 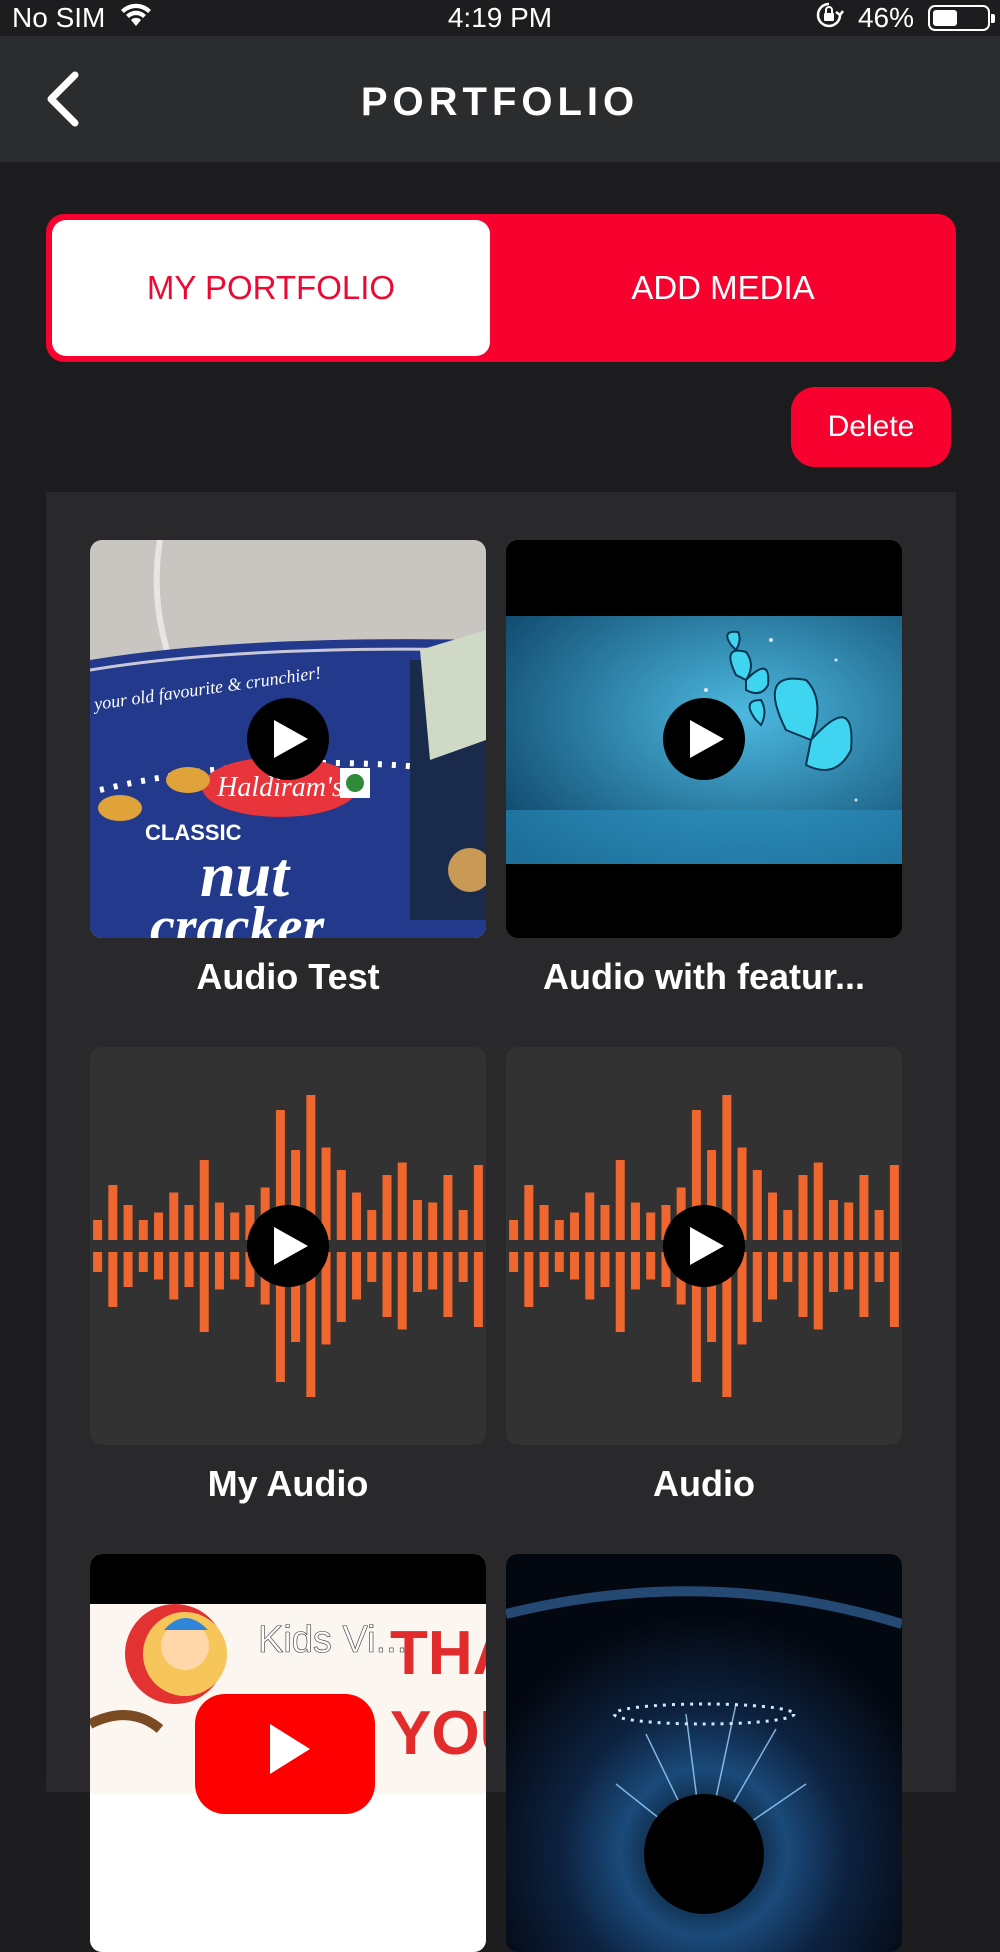 I want to click on delete-button: Delete, so click(x=871, y=427).